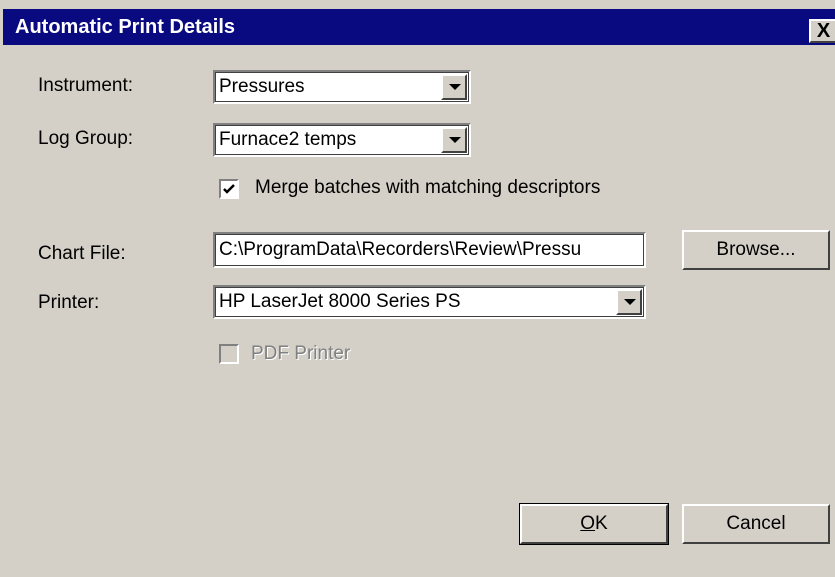 This screenshot has width=835, height=577. I want to click on merge-checkbox-label: Merge batches with matching descriptors, so click(427, 188).